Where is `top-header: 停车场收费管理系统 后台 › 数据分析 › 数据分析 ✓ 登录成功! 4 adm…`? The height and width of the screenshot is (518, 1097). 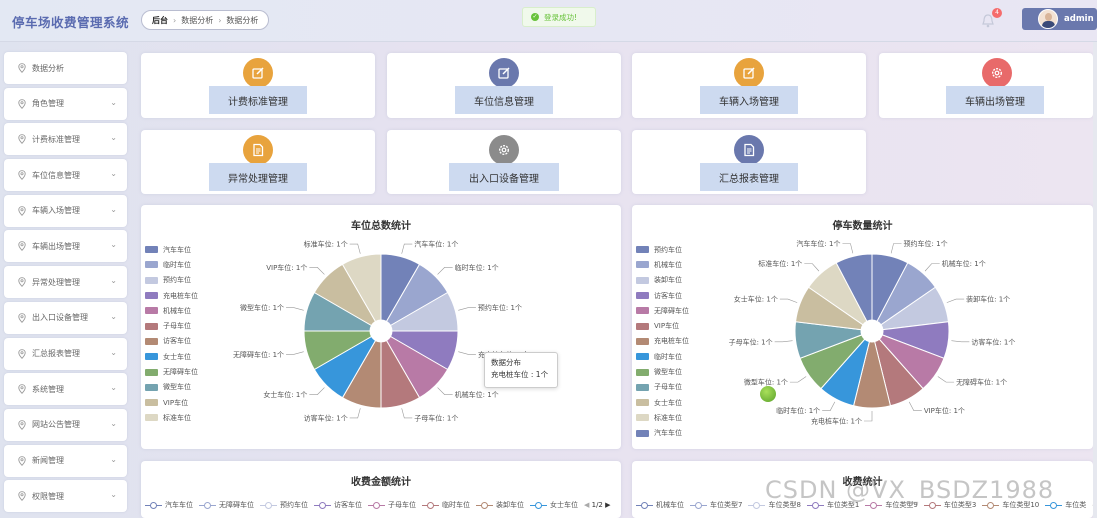 top-header: 停车场收费管理系统 后台 › 数据分析 › 数据分析 ✓ 登录成功! 4 adm… is located at coordinates (548, 21).